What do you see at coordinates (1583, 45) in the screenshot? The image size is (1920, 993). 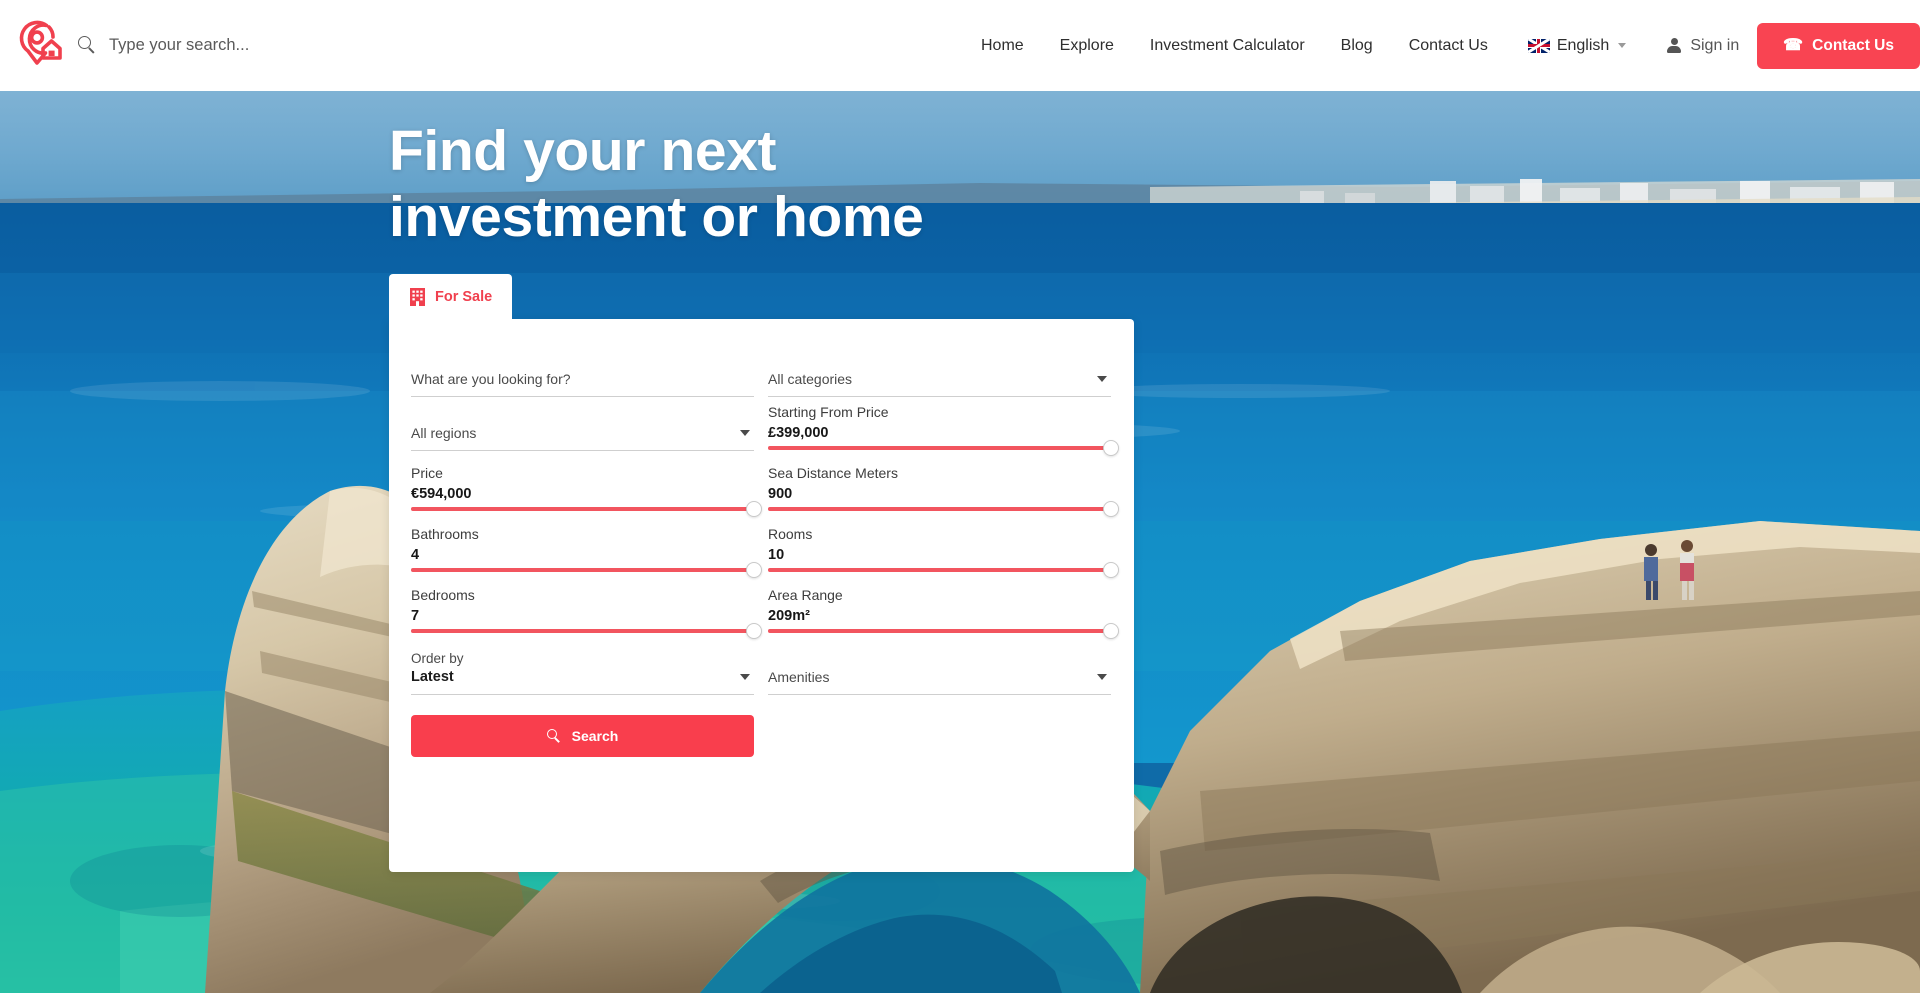 I see `language-label: English` at bounding box center [1583, 45].